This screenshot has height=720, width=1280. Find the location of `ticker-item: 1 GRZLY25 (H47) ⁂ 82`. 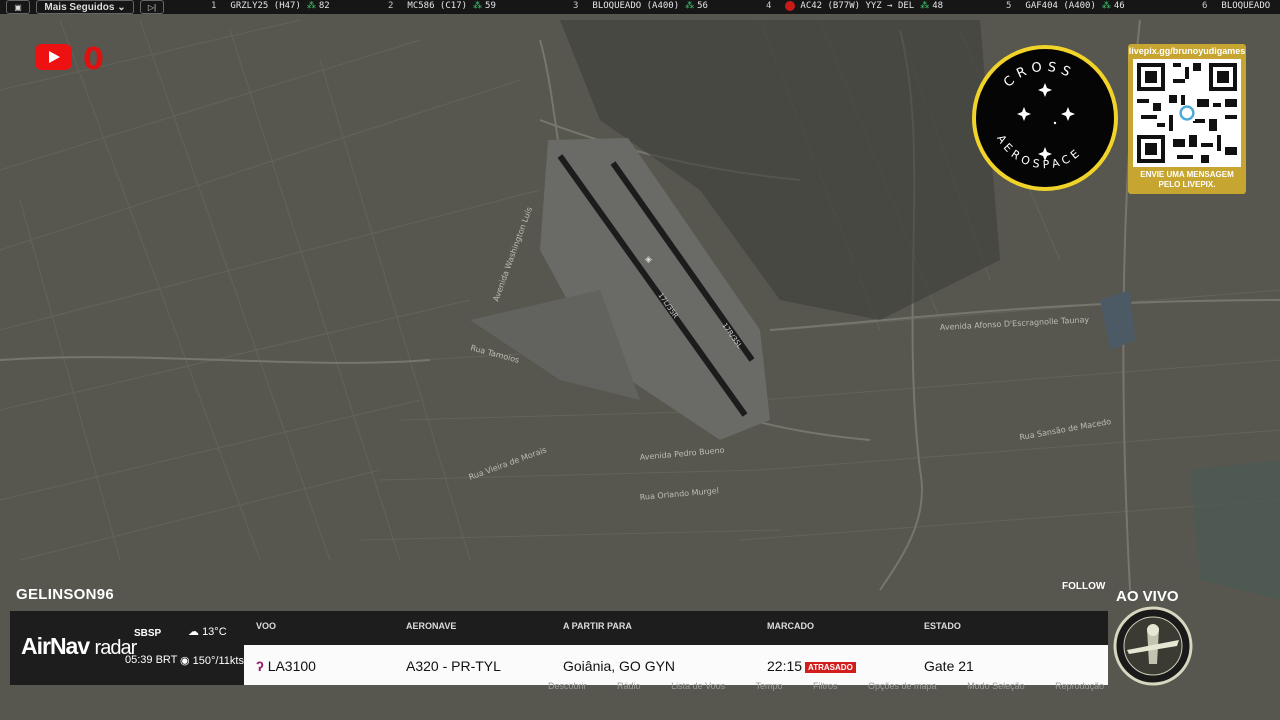

ticker-item: 1 GRZLY25 (H47) ⁂ 82 is located at coordinates (270, 6).